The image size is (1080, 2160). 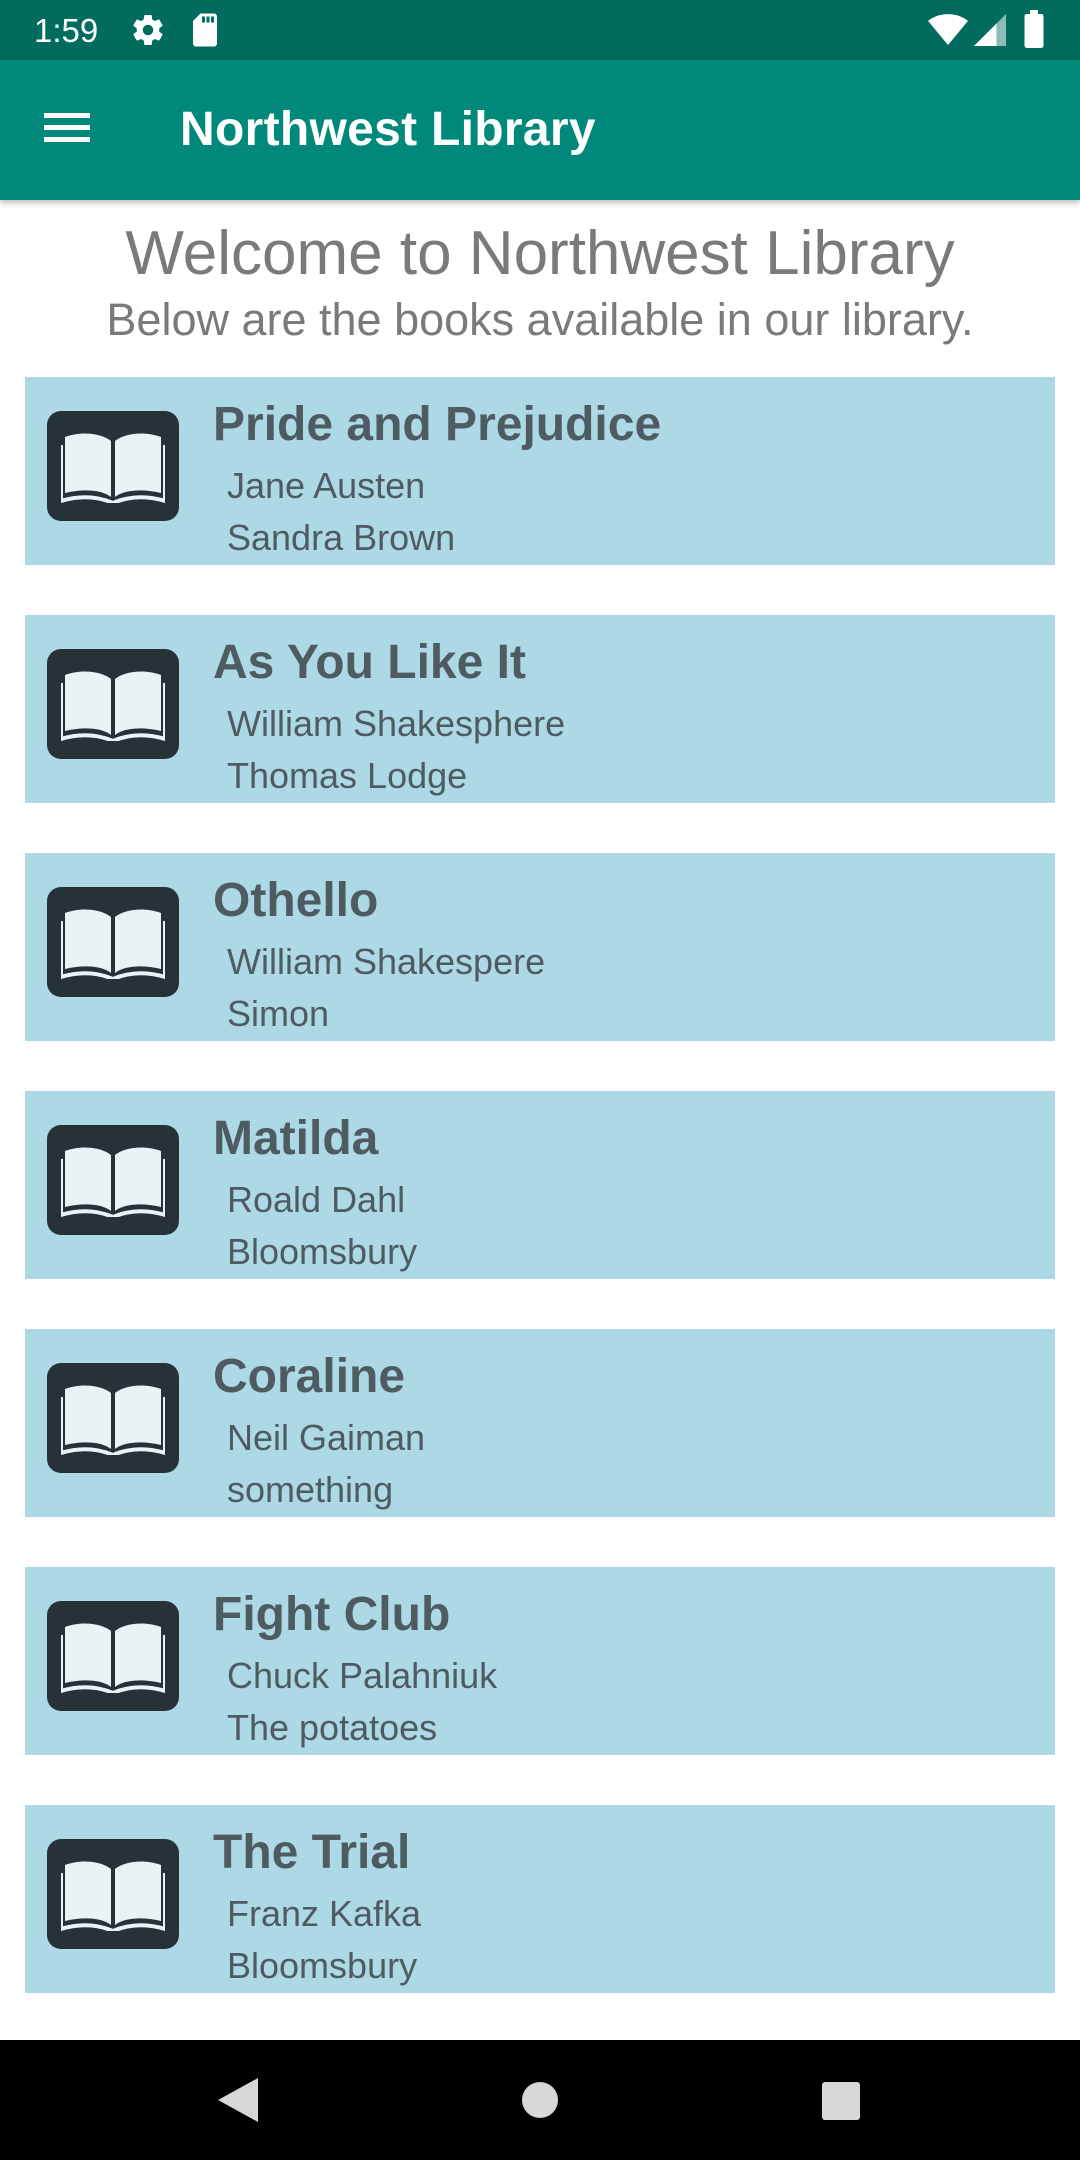 I want to click on book-card: Fight Club Chuck Palahniuk The potatoes, so click(x=540, y=1661).